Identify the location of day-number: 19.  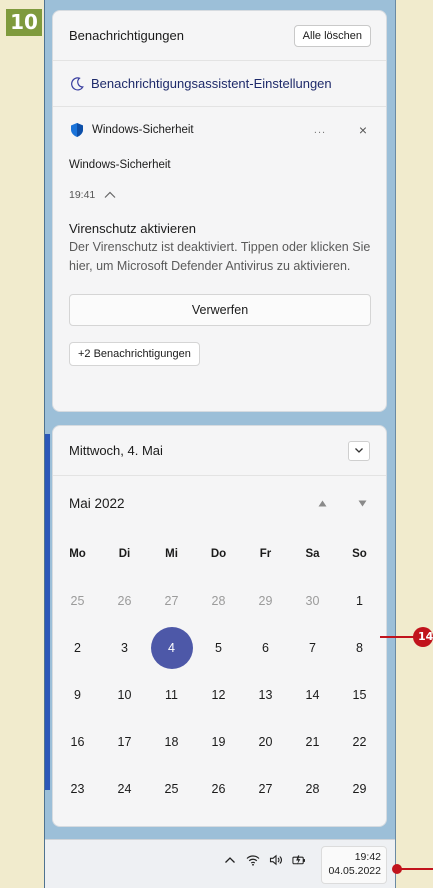
(218, 741).